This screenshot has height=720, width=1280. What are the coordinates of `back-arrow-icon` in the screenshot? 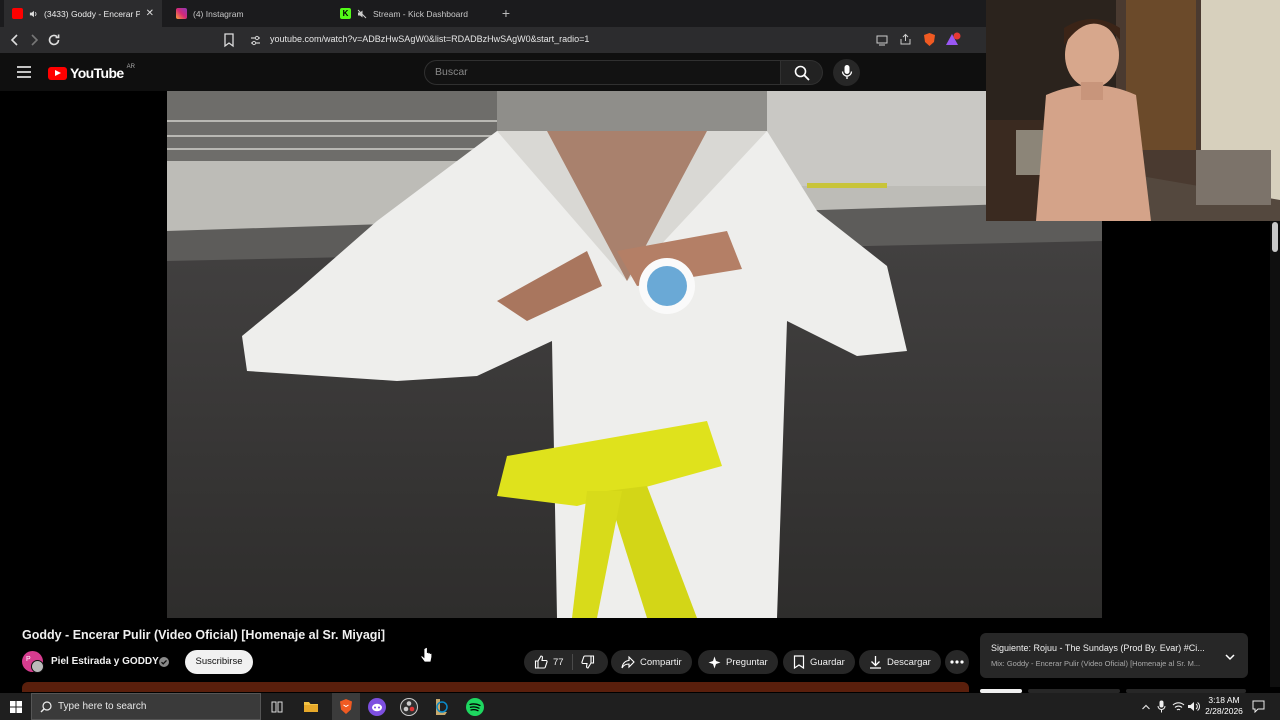 It's located at (14, 40).